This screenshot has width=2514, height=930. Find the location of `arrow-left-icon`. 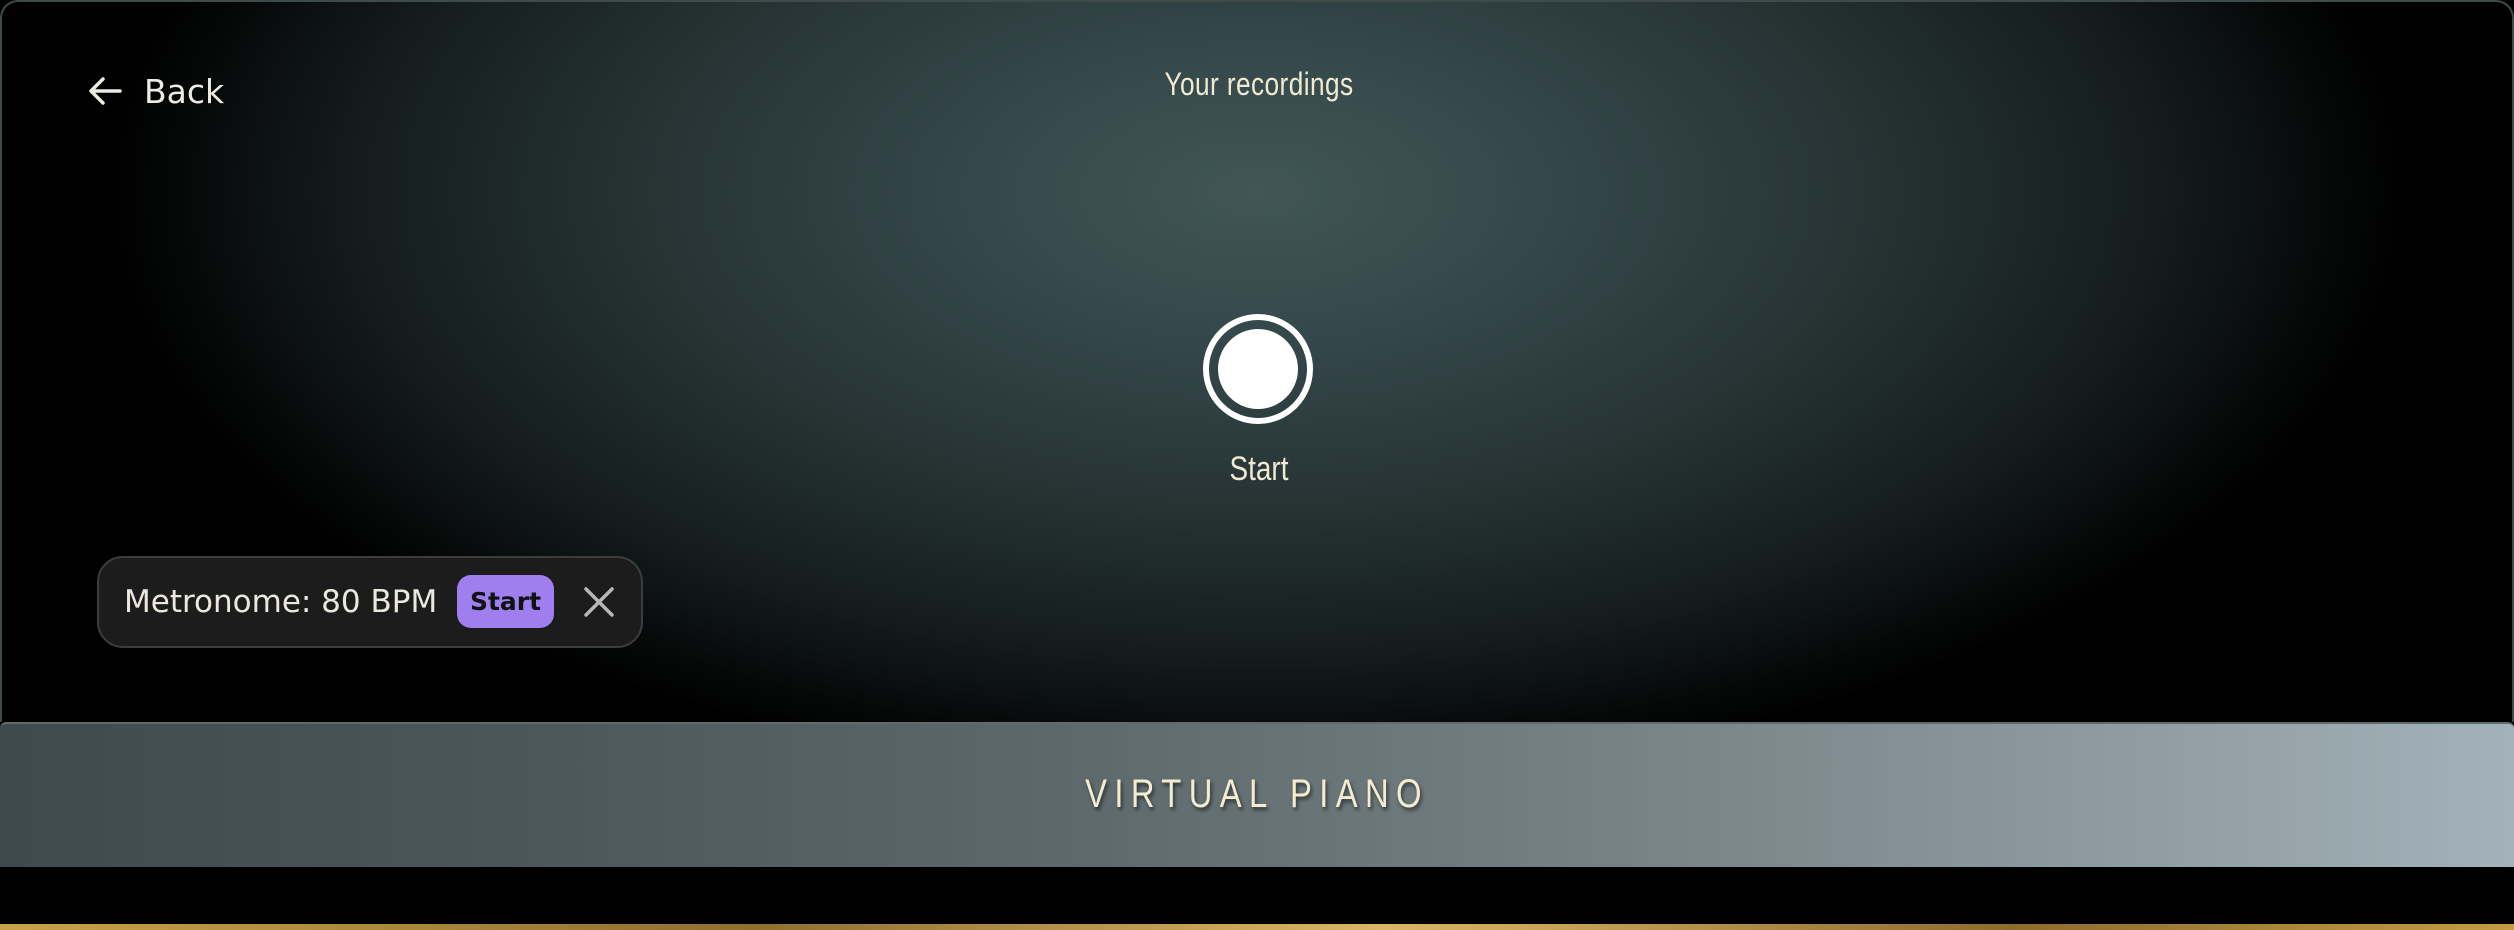

arrow-left-icon is located at coordinates (105, 91).